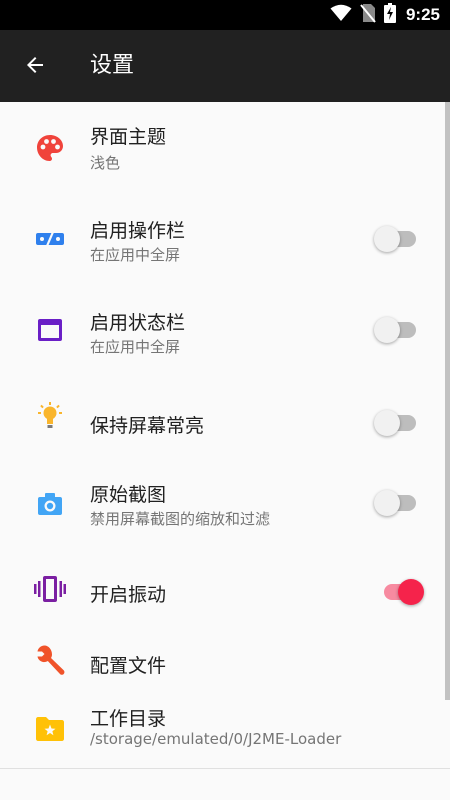 The height and width of the screenshot is (800, 450). Describe the element at coordinates (50, 416) in the screenshot. I see `lightbulb-icon` at that location.